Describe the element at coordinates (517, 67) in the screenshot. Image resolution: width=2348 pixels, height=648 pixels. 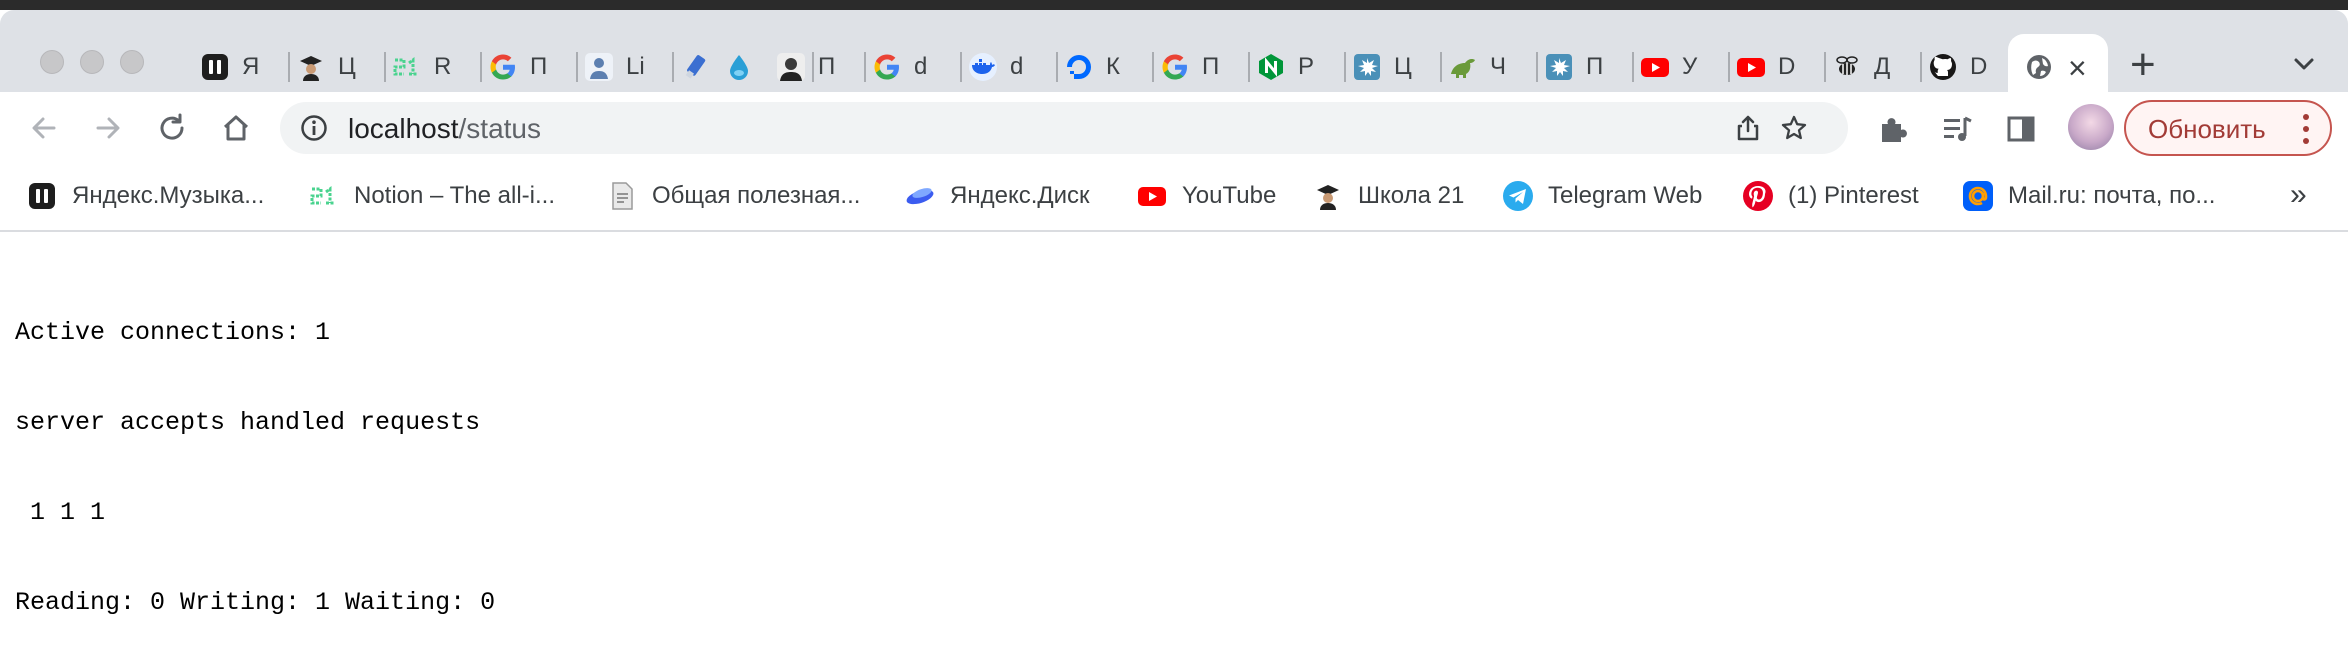
I see `tab-3: П` at that location.